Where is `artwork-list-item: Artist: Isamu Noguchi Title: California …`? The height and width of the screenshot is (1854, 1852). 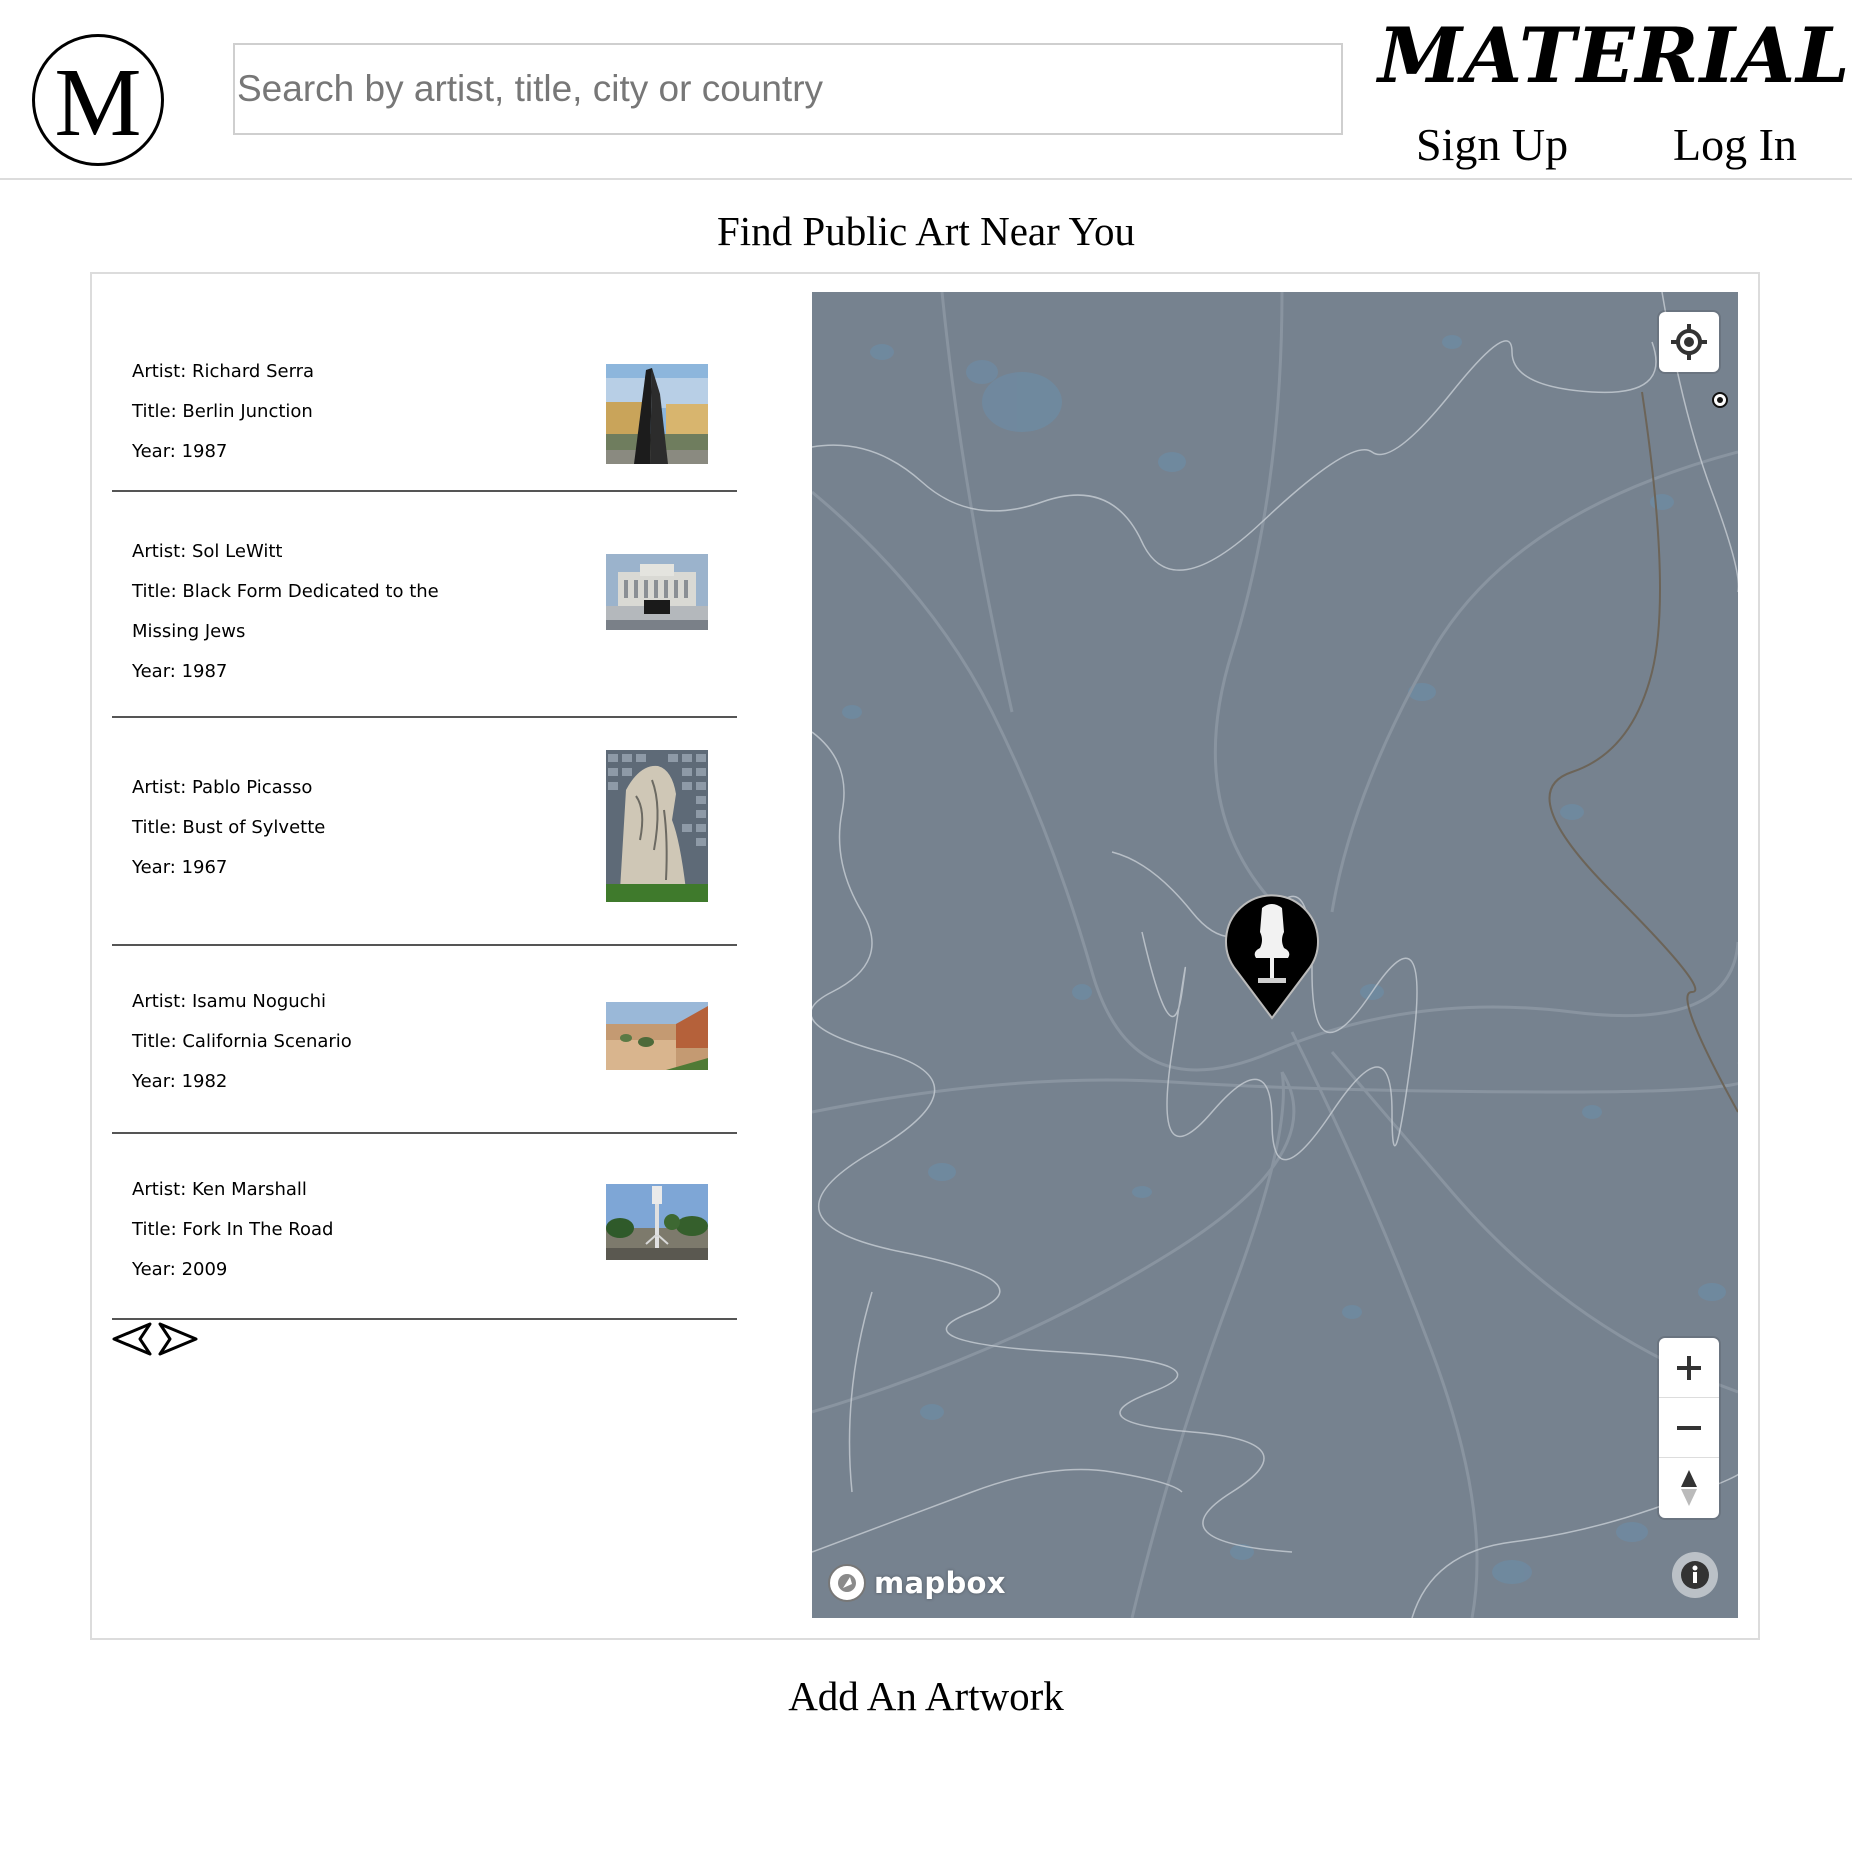
artwork-list-item: Artist: Isamu Noguchi Title: California … is located at coordinates (424, 1040).